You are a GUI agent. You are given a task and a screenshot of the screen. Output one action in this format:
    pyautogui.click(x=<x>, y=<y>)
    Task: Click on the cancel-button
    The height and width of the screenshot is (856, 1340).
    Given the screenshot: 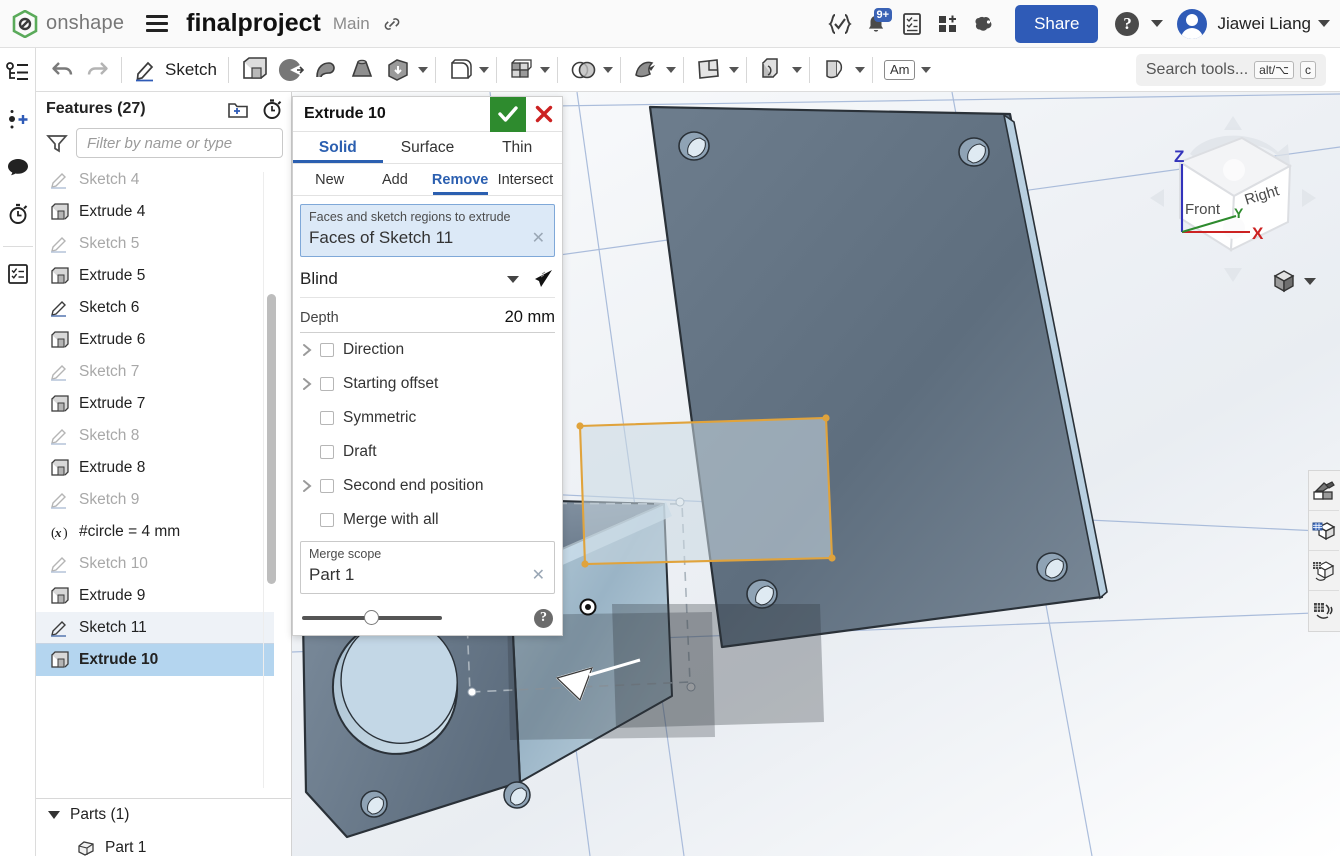 What is the action you would take?
    pyautogui.click(x=544, y=114)
    